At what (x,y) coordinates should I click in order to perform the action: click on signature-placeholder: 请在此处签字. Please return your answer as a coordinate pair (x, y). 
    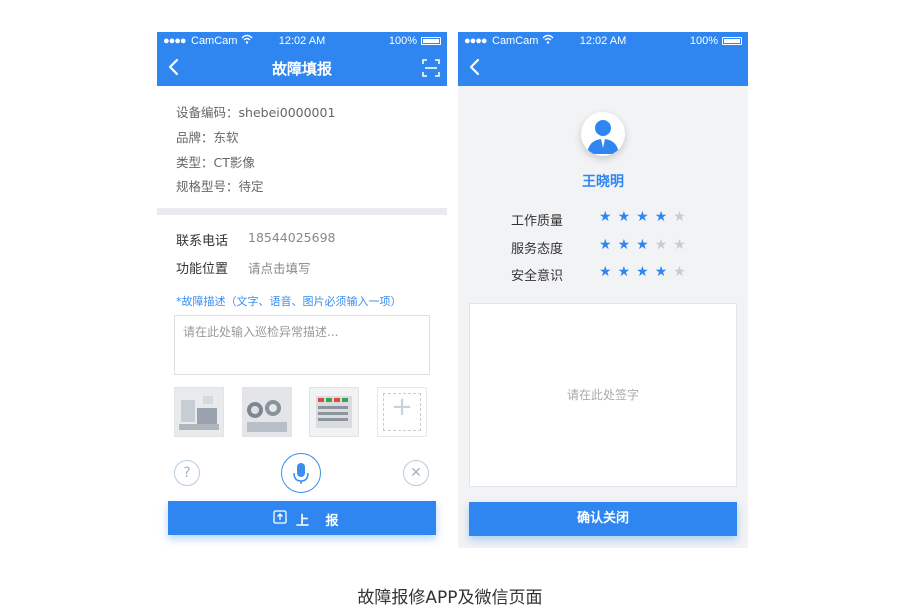
    Looking at the image, I should click on (602, 395).